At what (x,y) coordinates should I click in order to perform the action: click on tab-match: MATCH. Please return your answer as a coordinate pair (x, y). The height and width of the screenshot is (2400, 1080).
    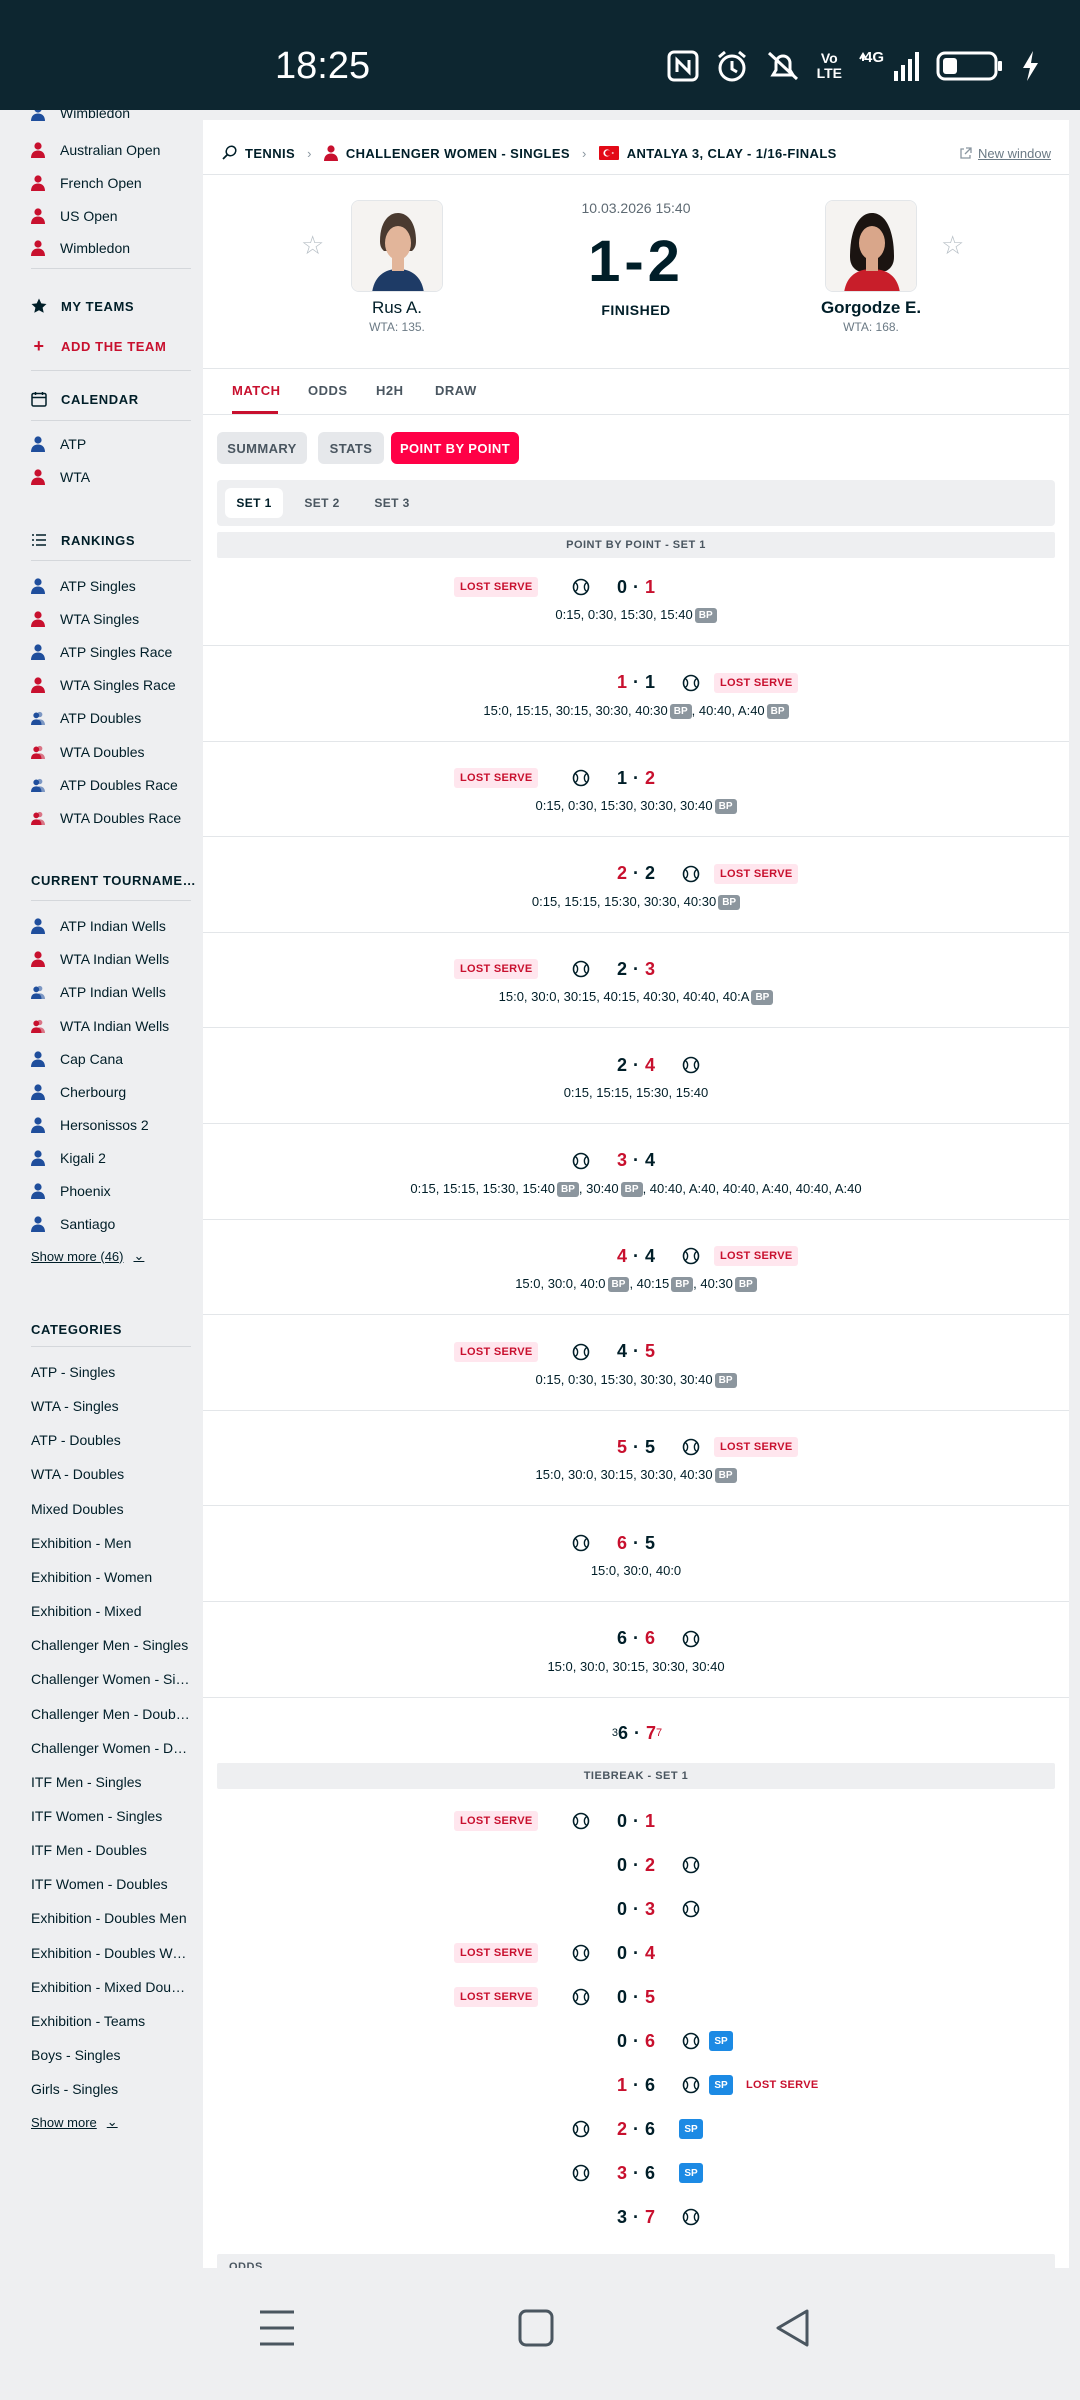
    Looking at the image, I should click on (256, 390).